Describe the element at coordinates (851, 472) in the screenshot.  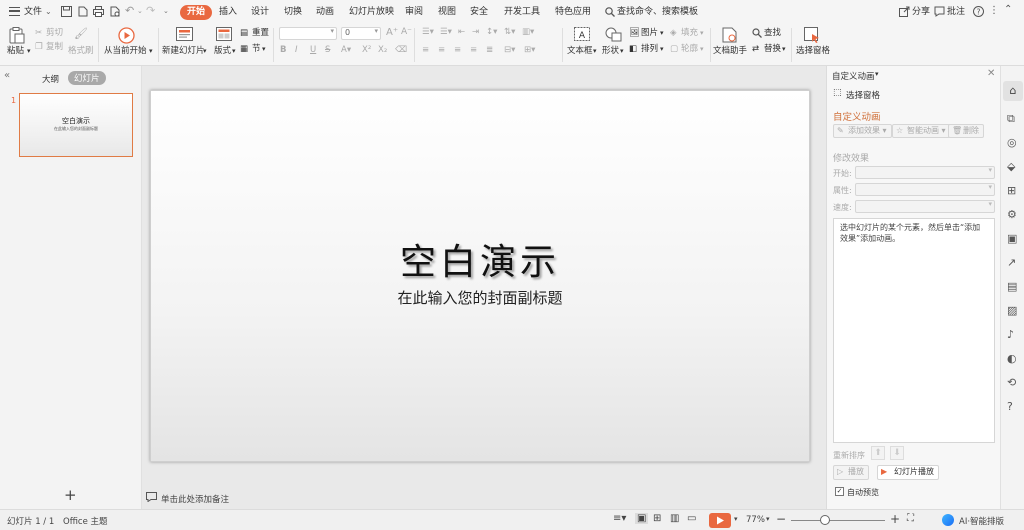
I see `play-button: ▷ 播放` at that location.